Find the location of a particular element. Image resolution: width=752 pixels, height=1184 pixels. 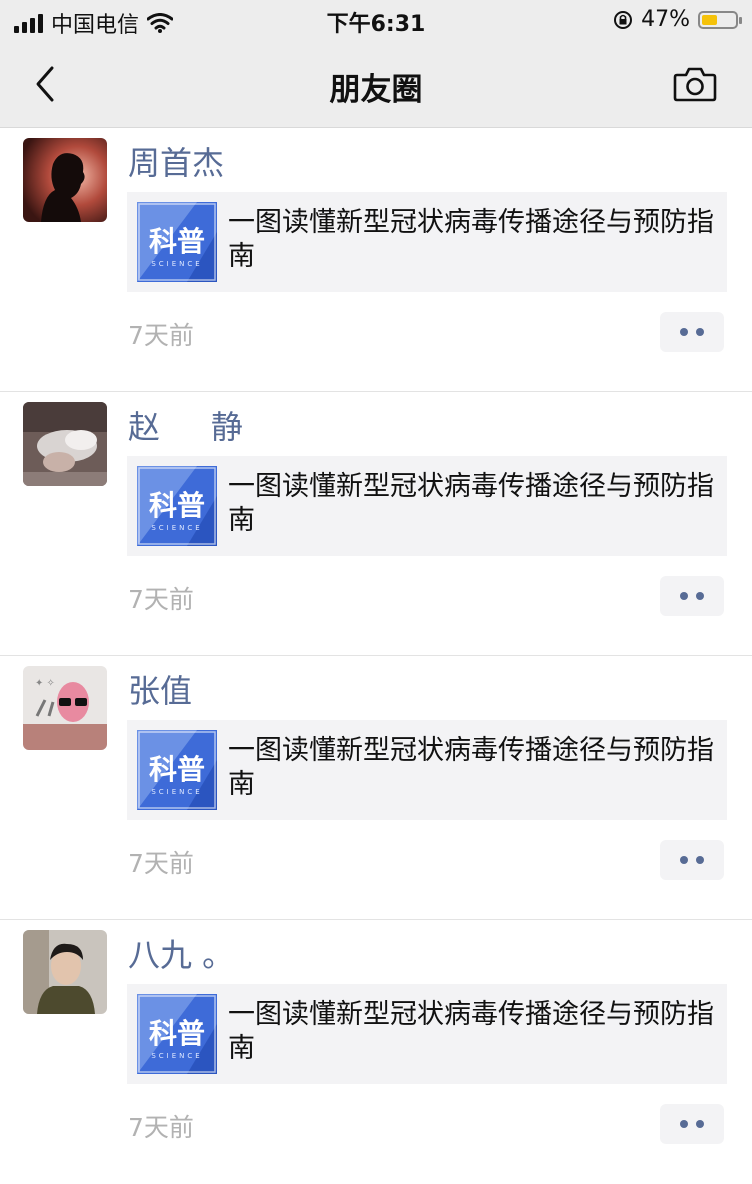

status-right: 47% is located at coordinates (677, 19).